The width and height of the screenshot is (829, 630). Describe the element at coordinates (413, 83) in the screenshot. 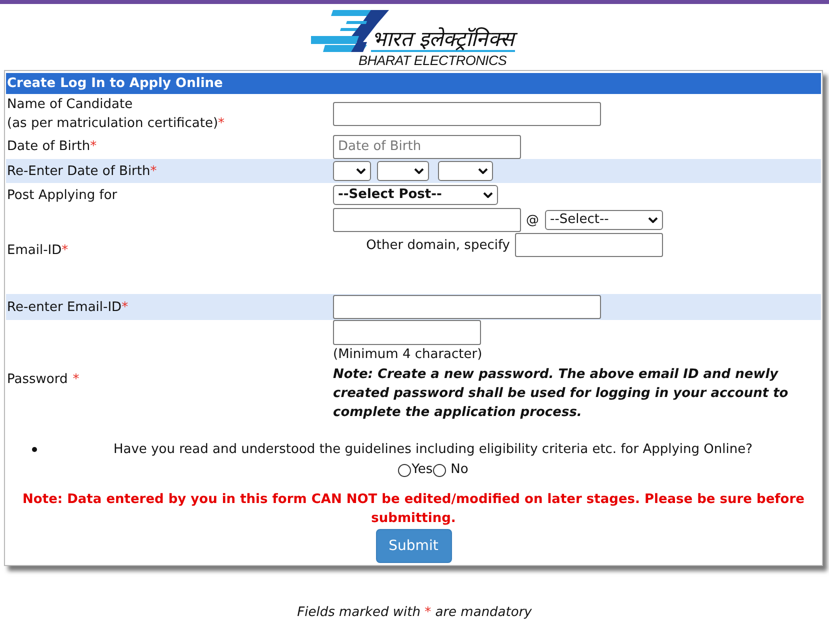

I see `form-header: Create Log In to Apply Online` at that location.